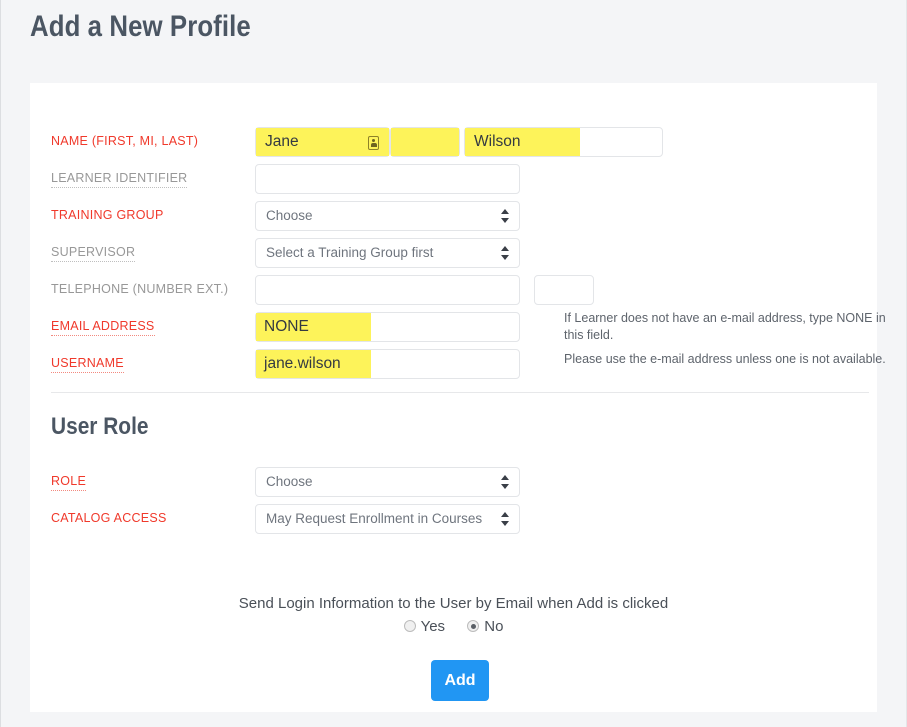  Describe the element at coordinates (350, 252) in the screenshot. I see `supervisor-select-value: Select a Training Group first` at that location.